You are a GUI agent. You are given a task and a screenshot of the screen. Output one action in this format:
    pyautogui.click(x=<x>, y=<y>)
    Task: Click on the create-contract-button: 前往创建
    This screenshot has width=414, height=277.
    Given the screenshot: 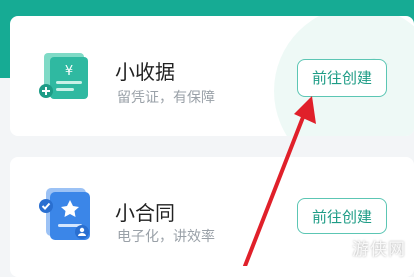 What is the action you would take?
    pyautogui.click(x=342, y=216)
    